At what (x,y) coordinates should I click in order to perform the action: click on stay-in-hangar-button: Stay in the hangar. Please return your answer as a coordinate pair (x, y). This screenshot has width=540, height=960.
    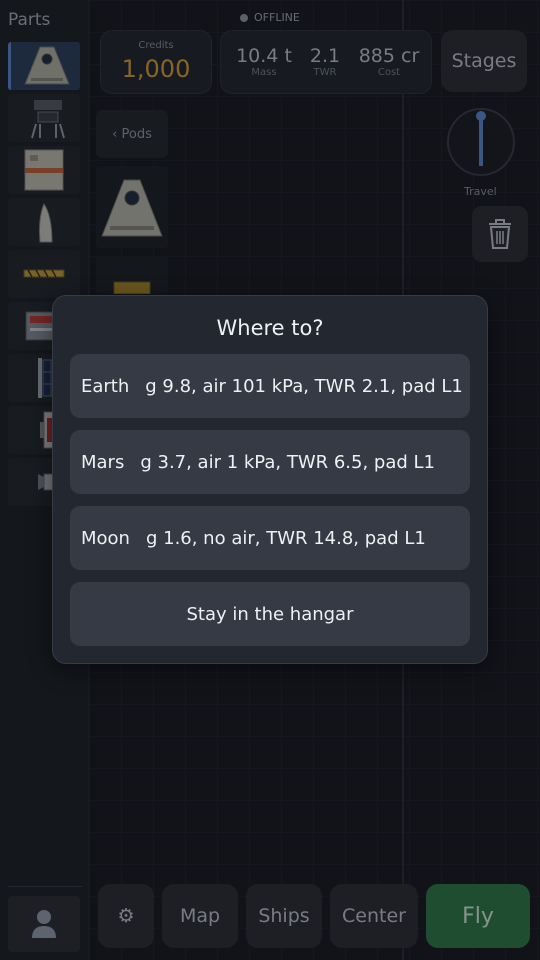
    Looking at the image, I should click on (270, 614).